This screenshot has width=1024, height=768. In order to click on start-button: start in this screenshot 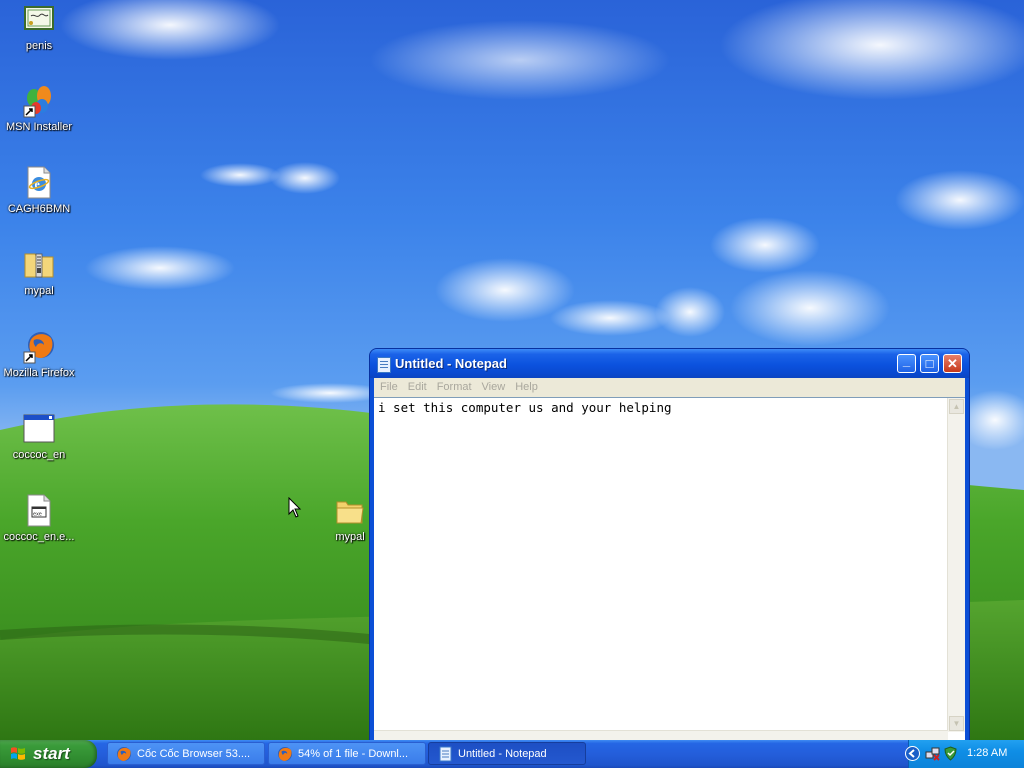, I will do `click(48, 754)`.